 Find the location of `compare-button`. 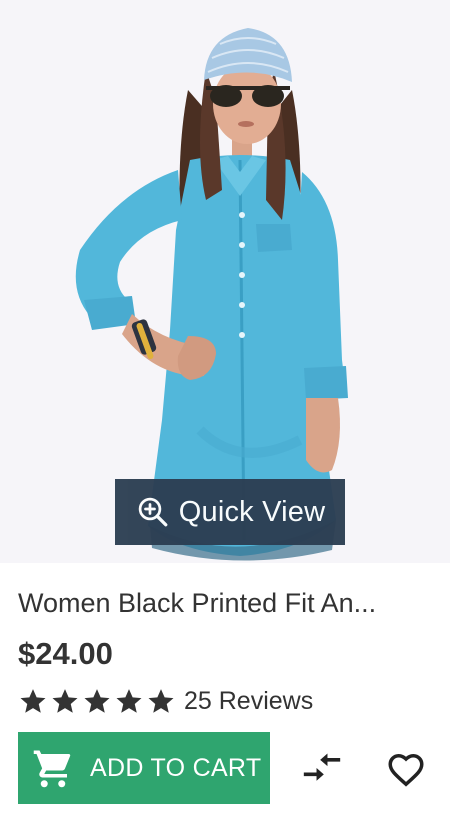

compare-button is located at coordinates (322, 768).